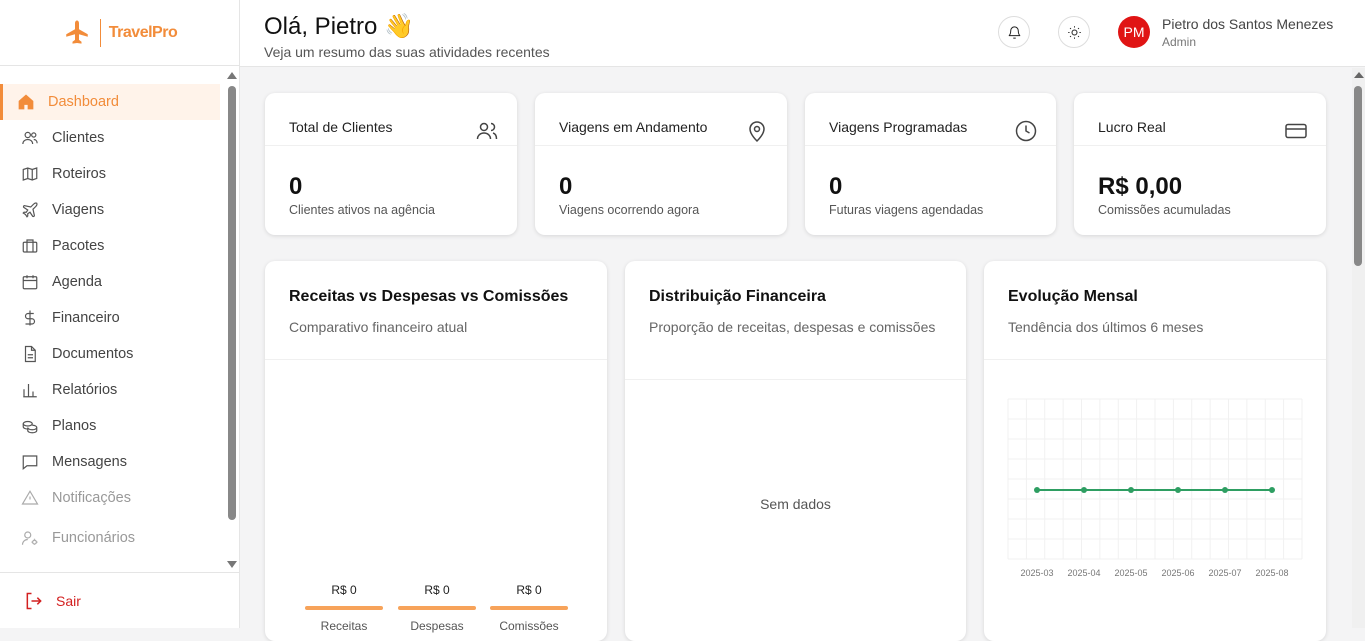 The width and height of the screenshot is (1365, 641). What do you see at coordinates (629, 210) in the screenshot?
I see `stat-subtitle: Viagens ocorrendo agora` at bounding box center [629, 210].